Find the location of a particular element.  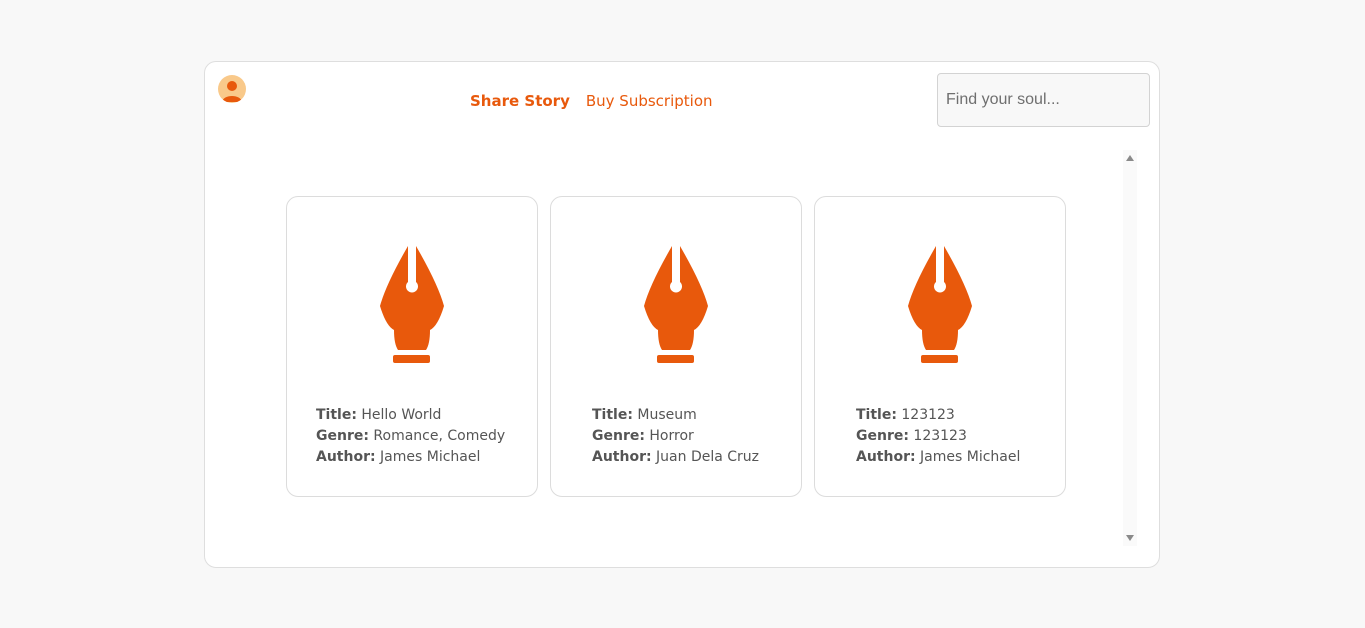

story-title-row: Title: Hello World is located at coordinates (410, 415).